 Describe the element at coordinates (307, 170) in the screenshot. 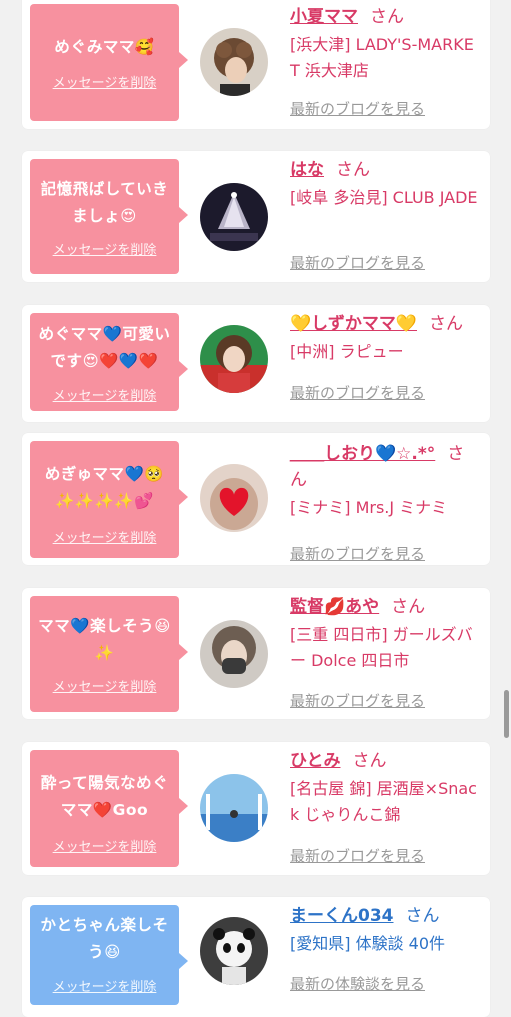

I see `sender-name-link: はな` at that location.